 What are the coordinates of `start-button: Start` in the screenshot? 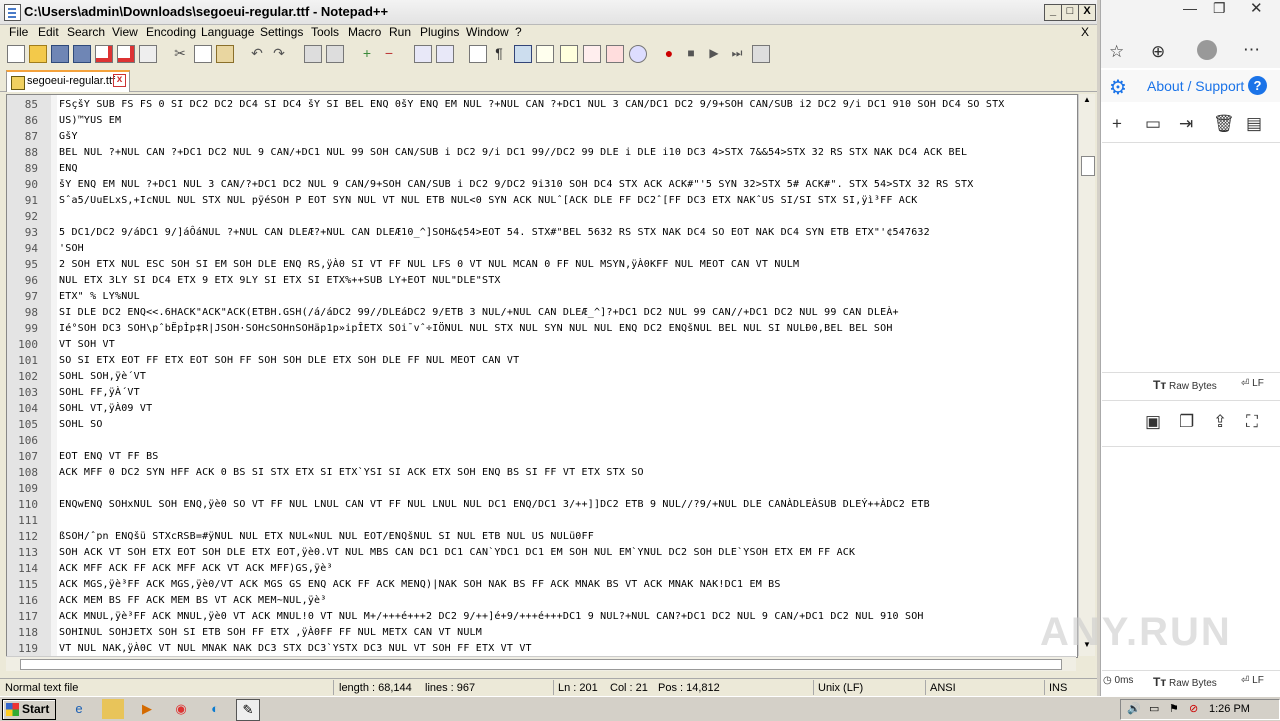 It's located at (29, 709).